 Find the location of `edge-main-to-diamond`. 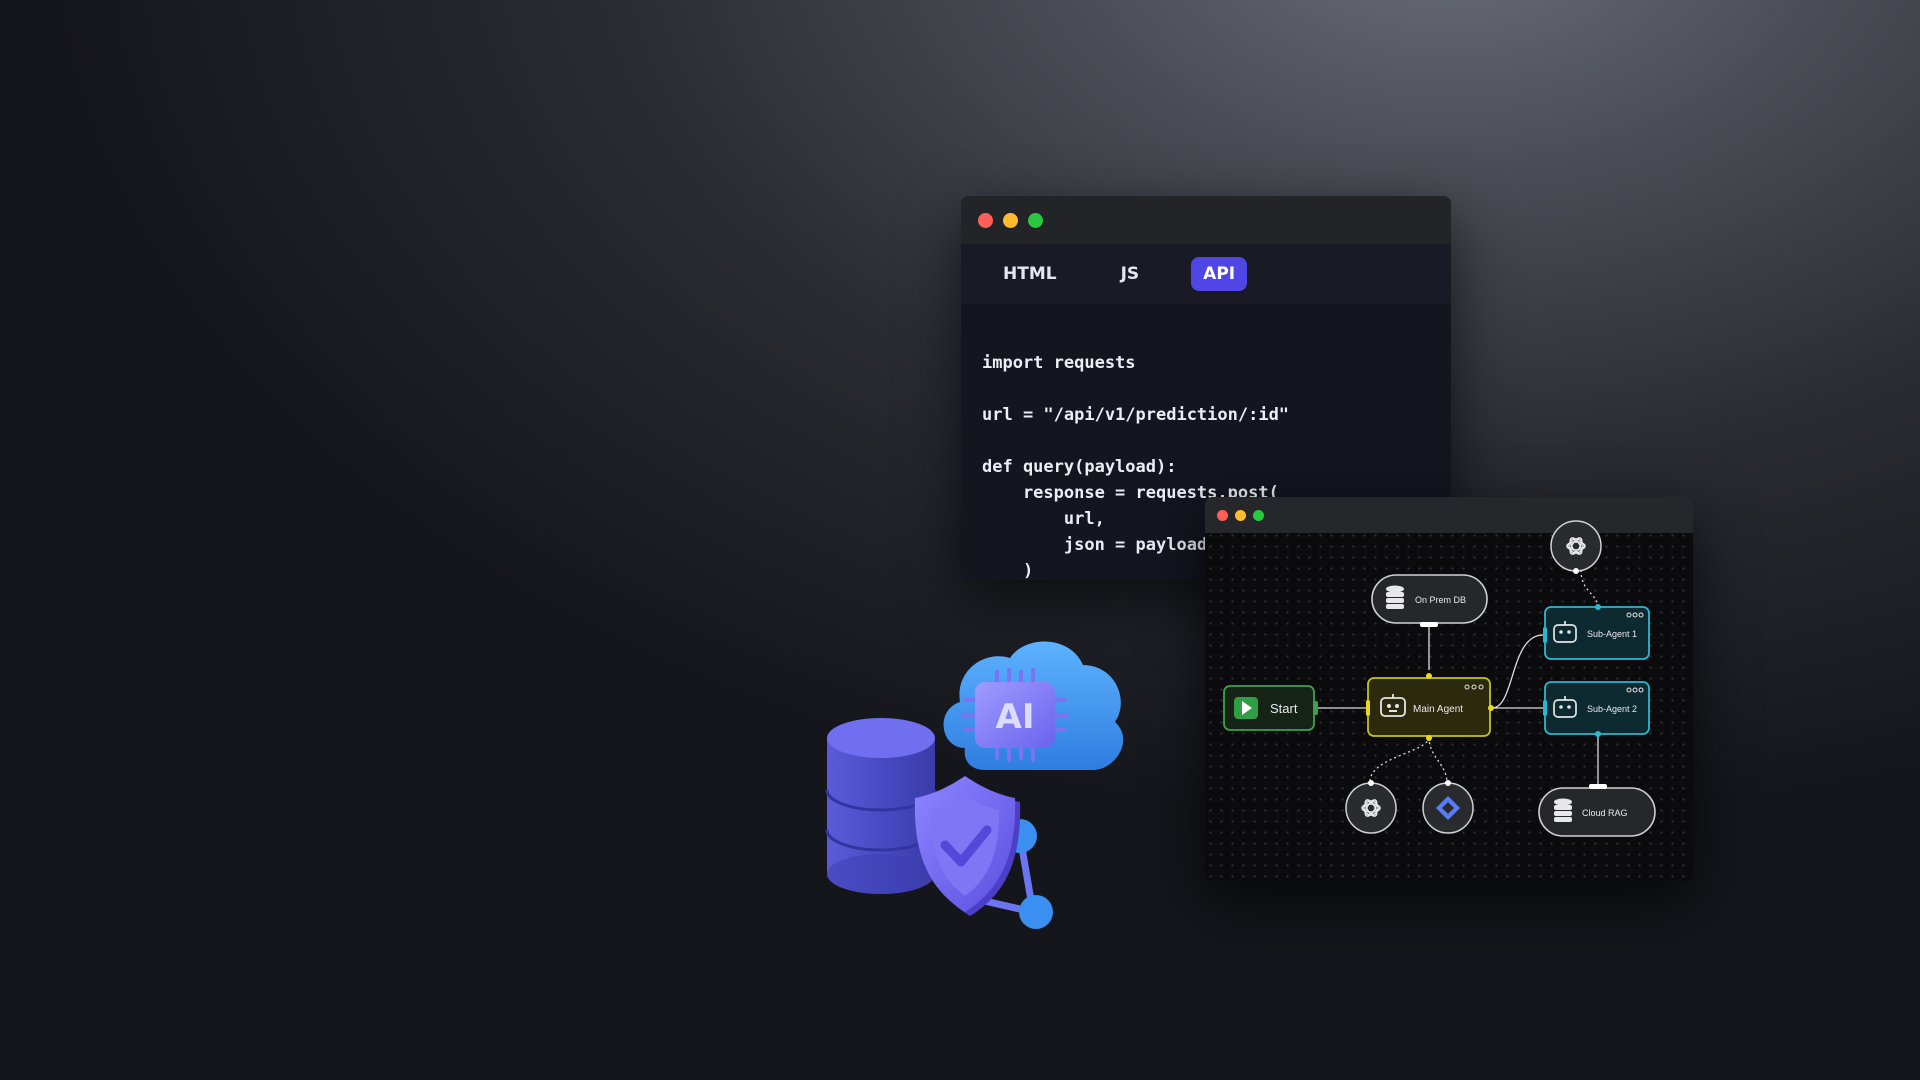

edge-main-to-diamond is located at coordinates (1438, 759).